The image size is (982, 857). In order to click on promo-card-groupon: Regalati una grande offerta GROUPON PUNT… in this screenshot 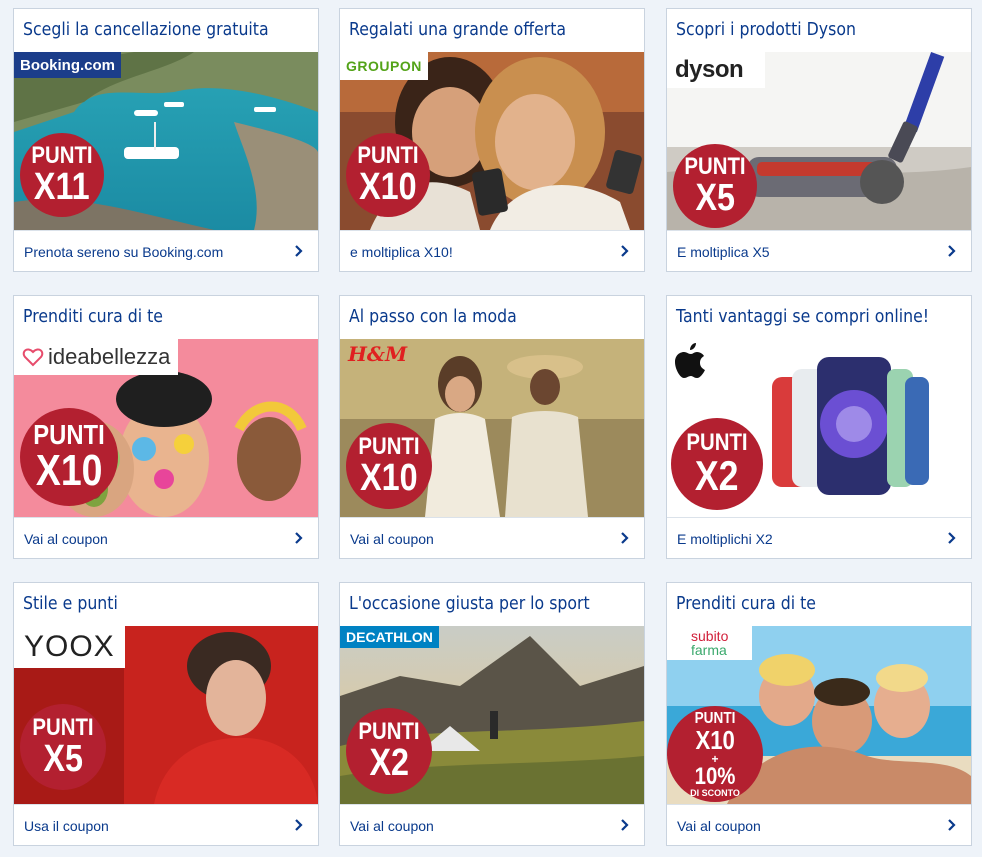, I will do `click(492, 140)`.